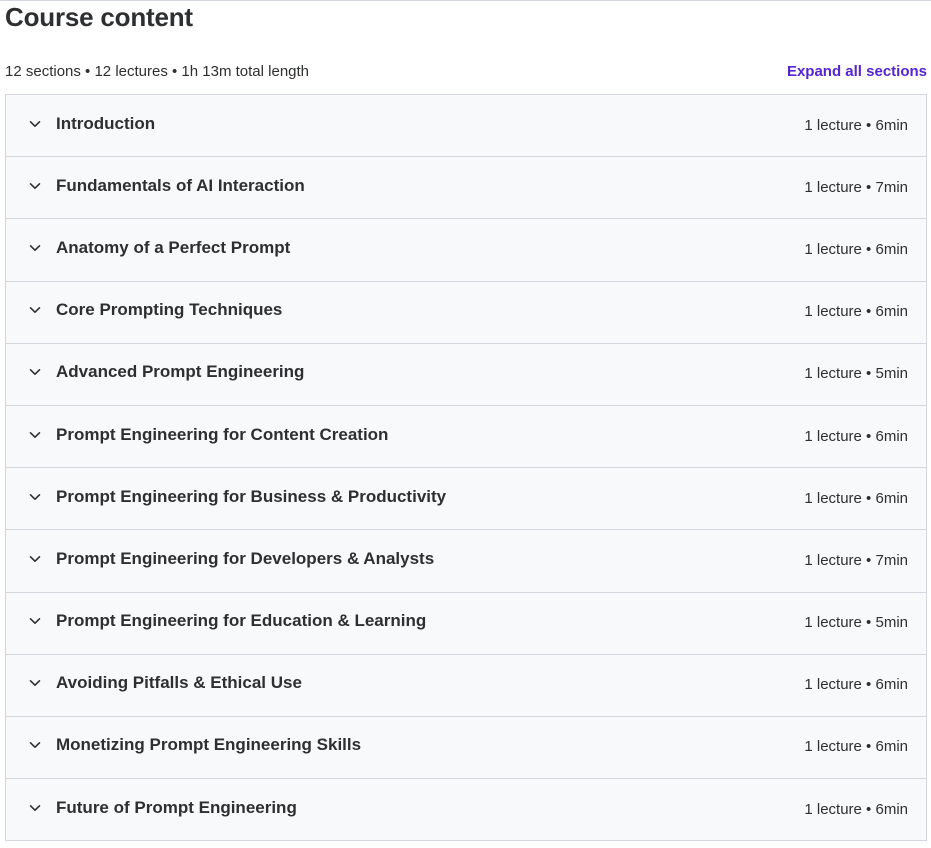 This screenshot has height=848, width=931. What do you see at coordinates (180, 185) in the screenshot?
I see `section-title: Fundamentals of AI Interaction` at bounding box center [180, 185].